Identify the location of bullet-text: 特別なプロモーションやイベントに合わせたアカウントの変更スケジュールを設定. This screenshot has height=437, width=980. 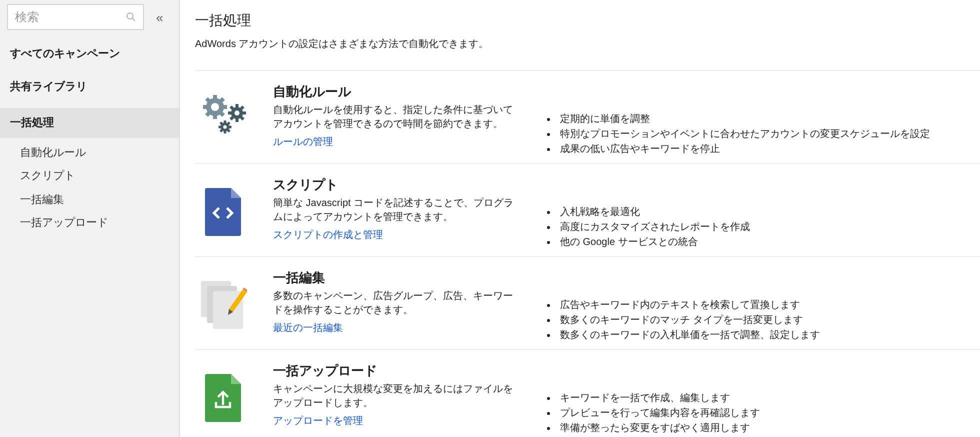
(745, 135).